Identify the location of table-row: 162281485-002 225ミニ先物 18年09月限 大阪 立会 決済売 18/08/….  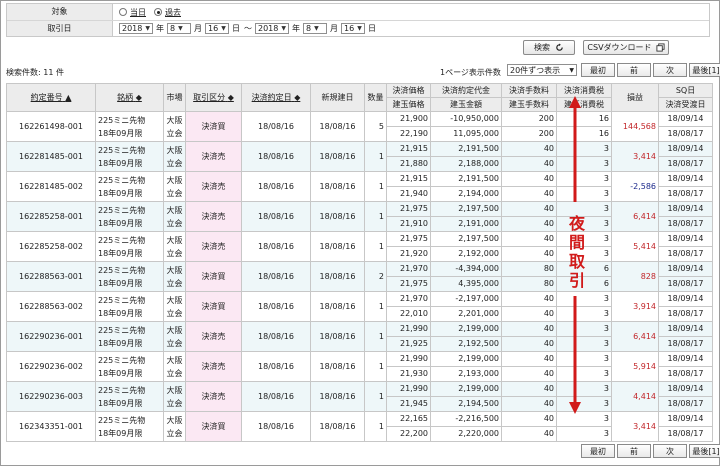
(359, 186).